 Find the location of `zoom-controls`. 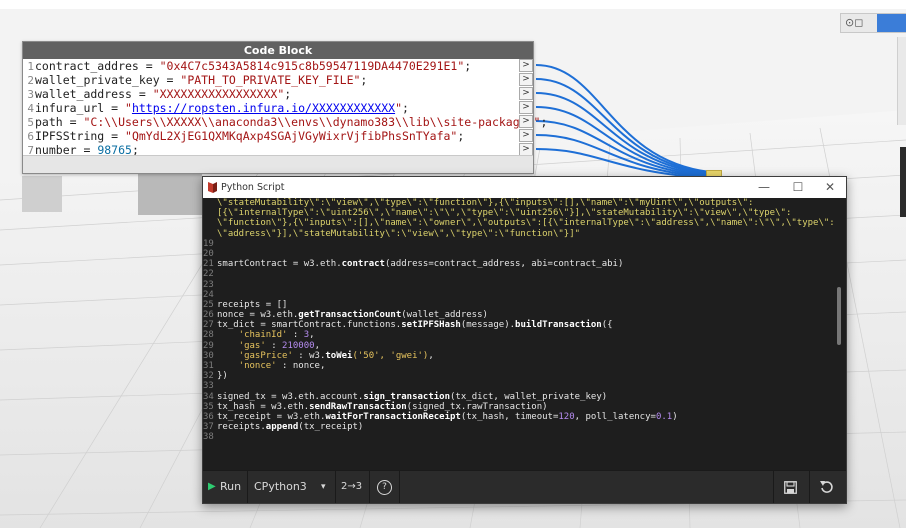

zoom-controls is located at coordinates (901, 81).